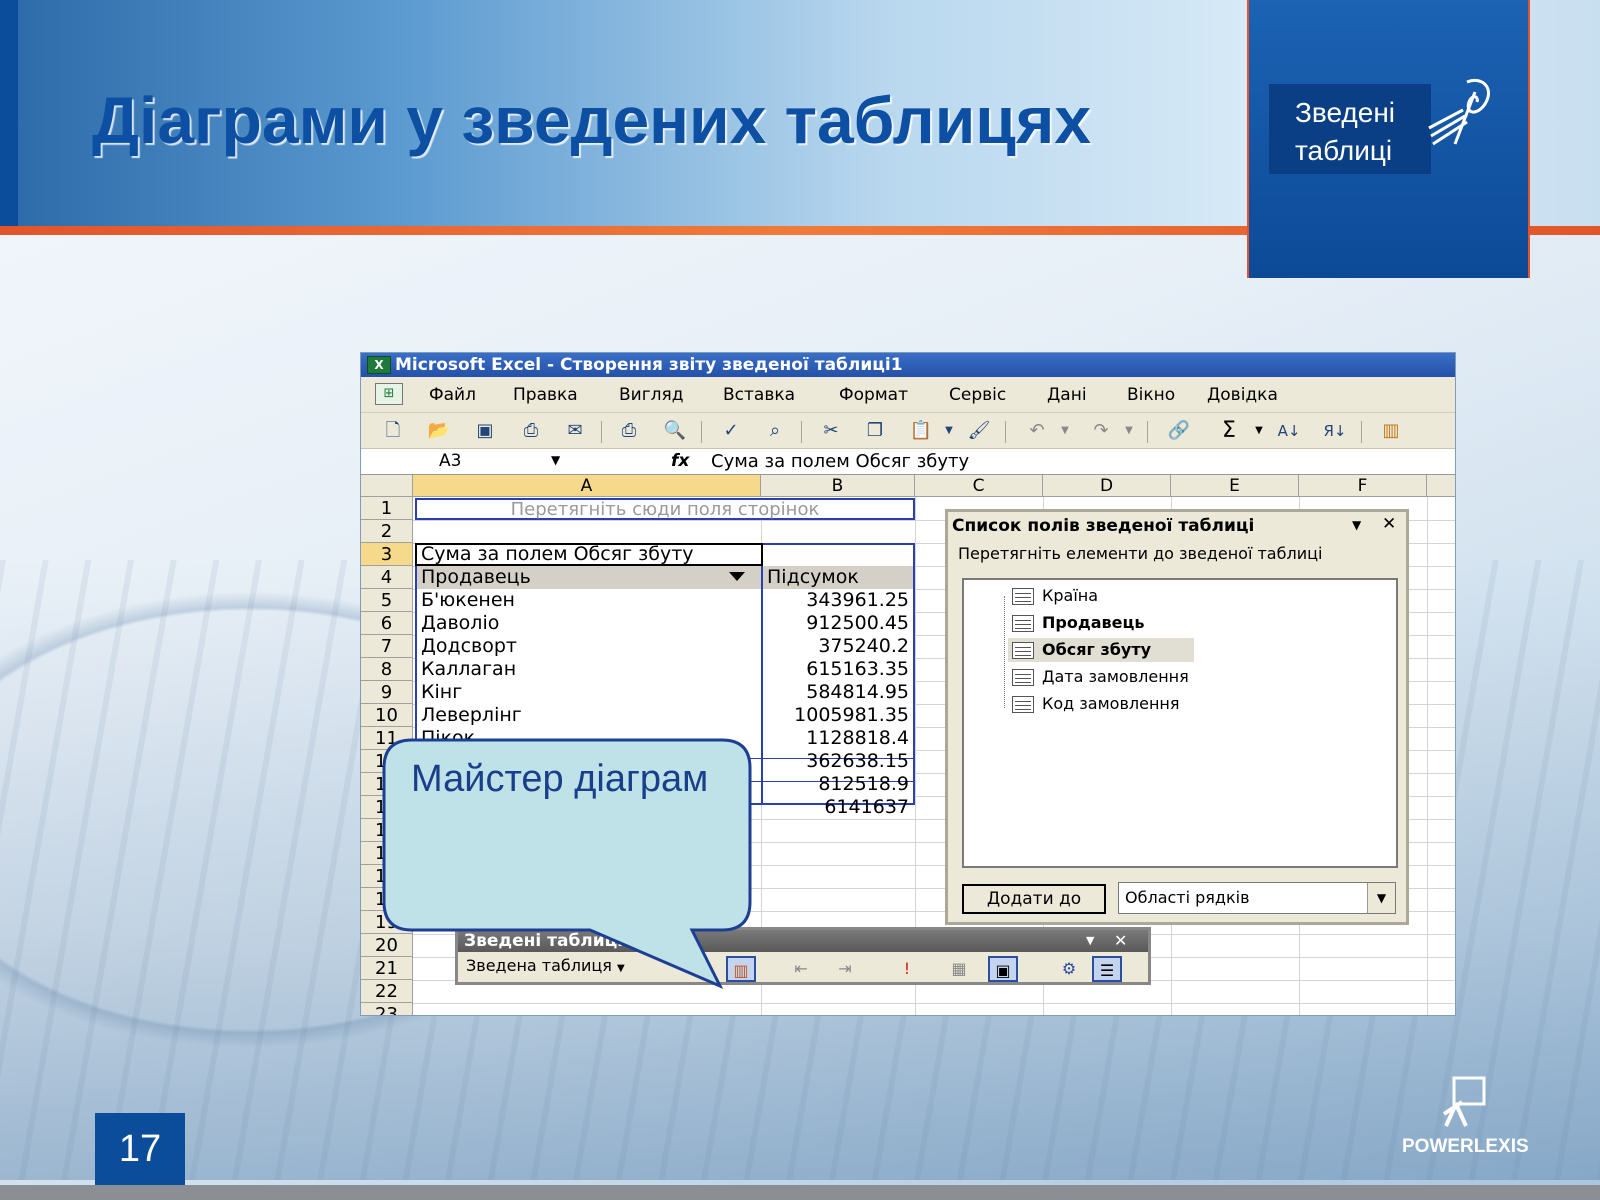  What do you see at coordinates (837, 600) in the screenshot?
I see `seller-total: 343961.25` at bounding box center [837, 600].